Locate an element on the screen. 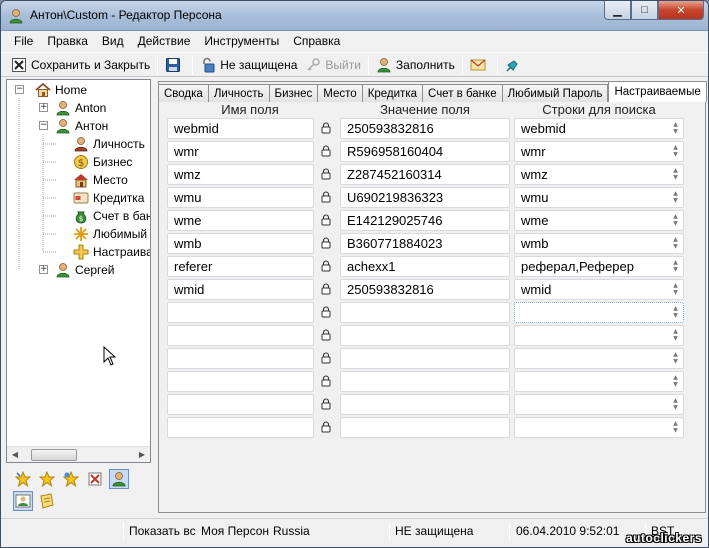 The width and height of the screenshot is (709, 548). menu-tools: Инструменты is located at coordinates (241, 41).